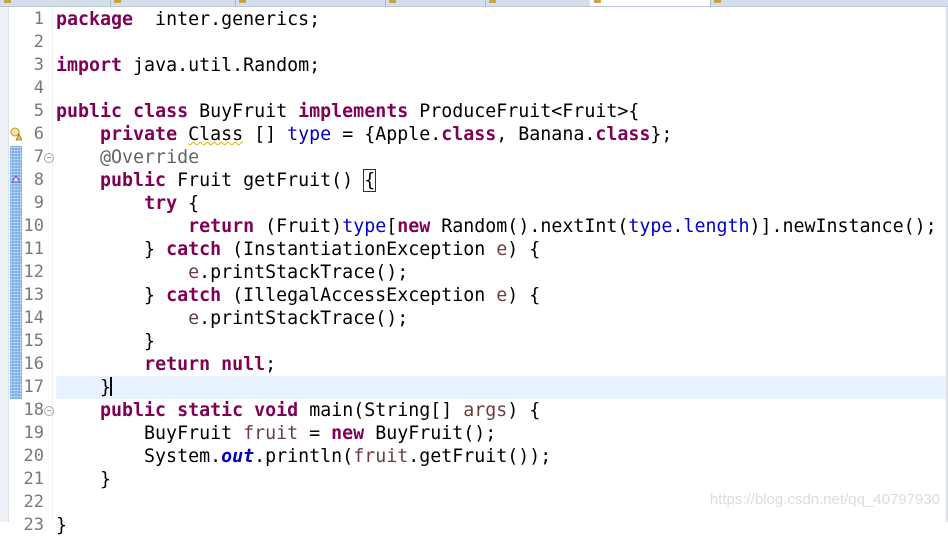 The height and width of the screenshot is (537, 948). Describe the element at coordinates (33, 226) in the screenshot. I see `line-number: 10` at that location.